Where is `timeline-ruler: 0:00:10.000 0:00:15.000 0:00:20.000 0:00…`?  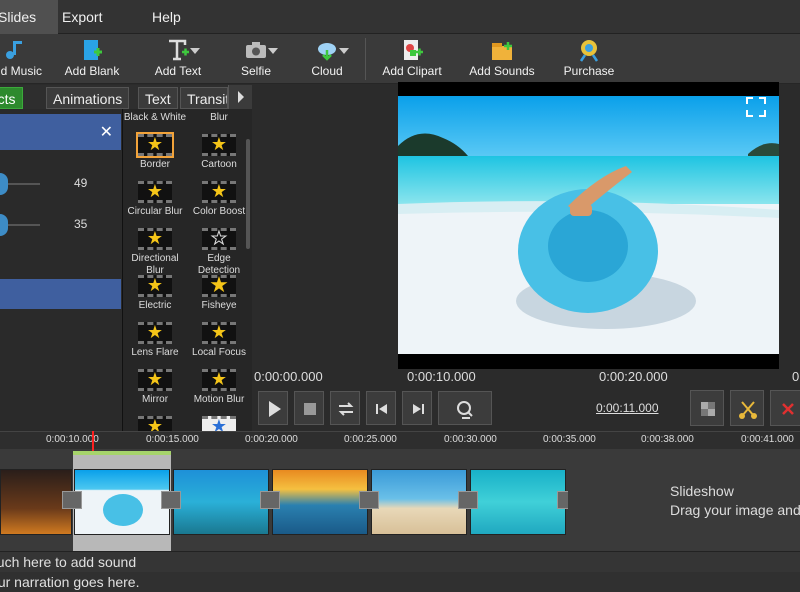 timeline-ruler: 0:00:10.000 0:00:15.000 0:00:20.000 0:00… is located at coordinates (400, 440).